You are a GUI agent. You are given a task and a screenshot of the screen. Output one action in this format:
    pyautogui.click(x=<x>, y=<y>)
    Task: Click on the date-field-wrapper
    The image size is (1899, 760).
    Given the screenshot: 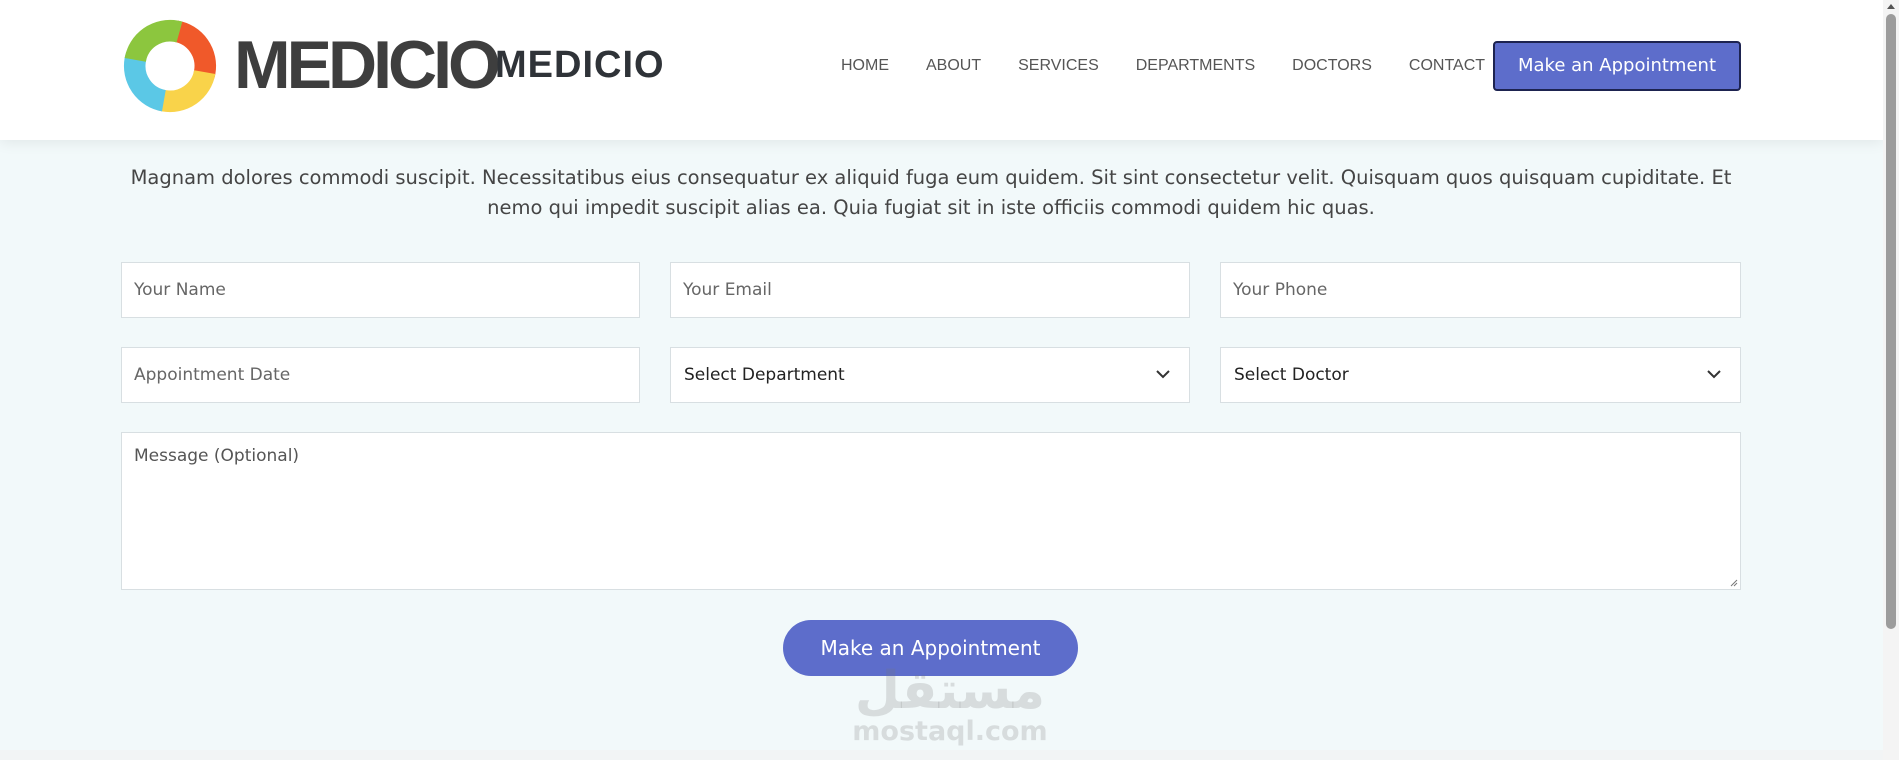 What is the action you would take?
    pyautogui.click(x=380, y=375)
    